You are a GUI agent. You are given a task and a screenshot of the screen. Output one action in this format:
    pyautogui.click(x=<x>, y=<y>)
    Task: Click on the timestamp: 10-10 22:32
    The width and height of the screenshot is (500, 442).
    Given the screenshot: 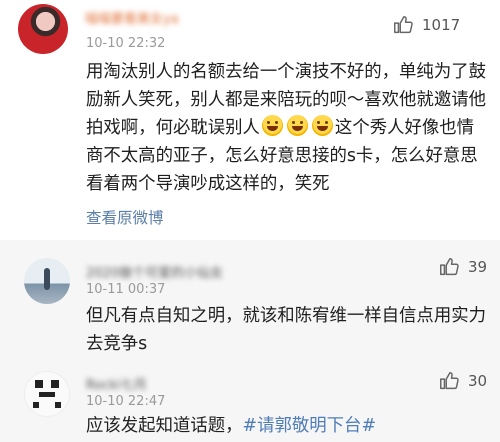 What is the action you would take?
    pyautogui.click(x=126, y=43)
    